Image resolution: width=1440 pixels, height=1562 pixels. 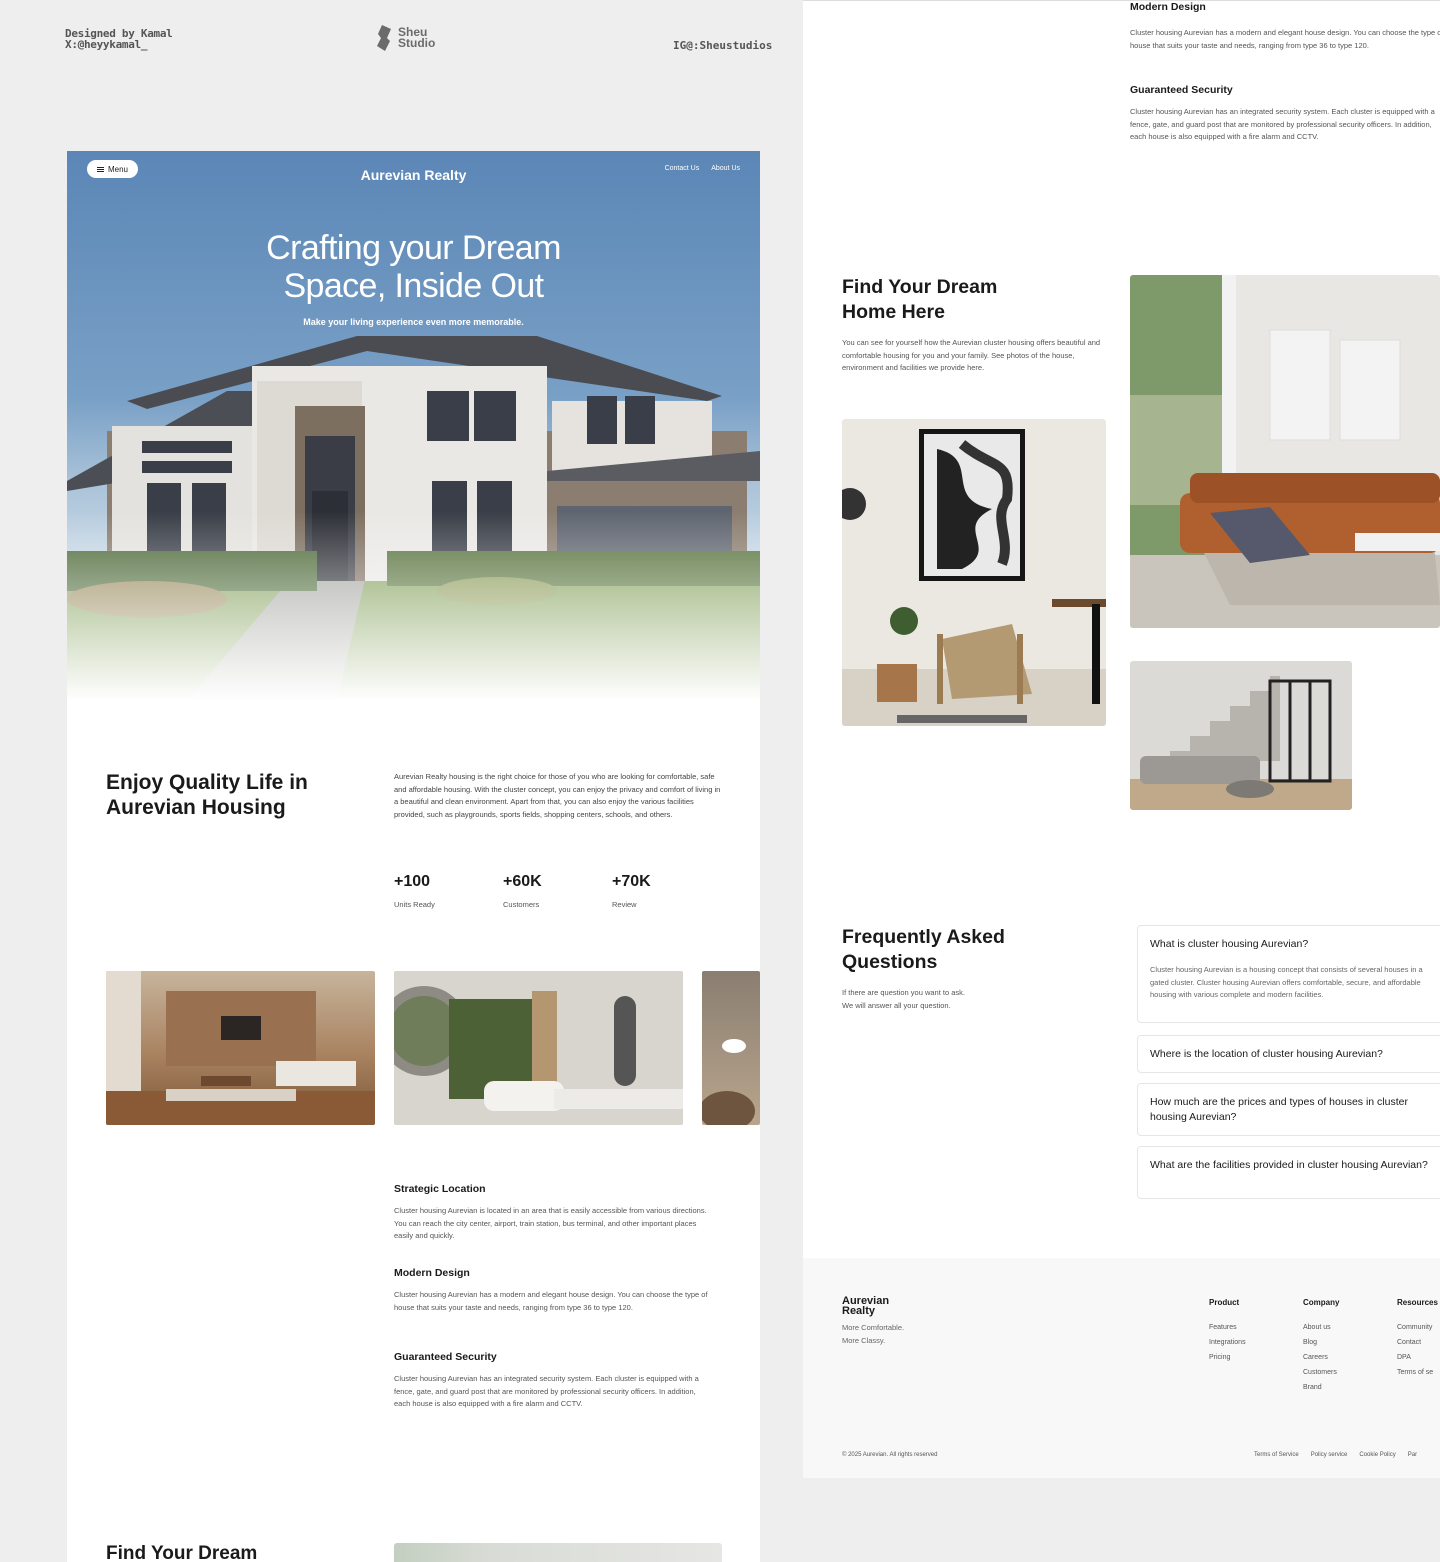 I want to click on faq-heading-line1: Frequently Asked, so click(x=923, y=937).